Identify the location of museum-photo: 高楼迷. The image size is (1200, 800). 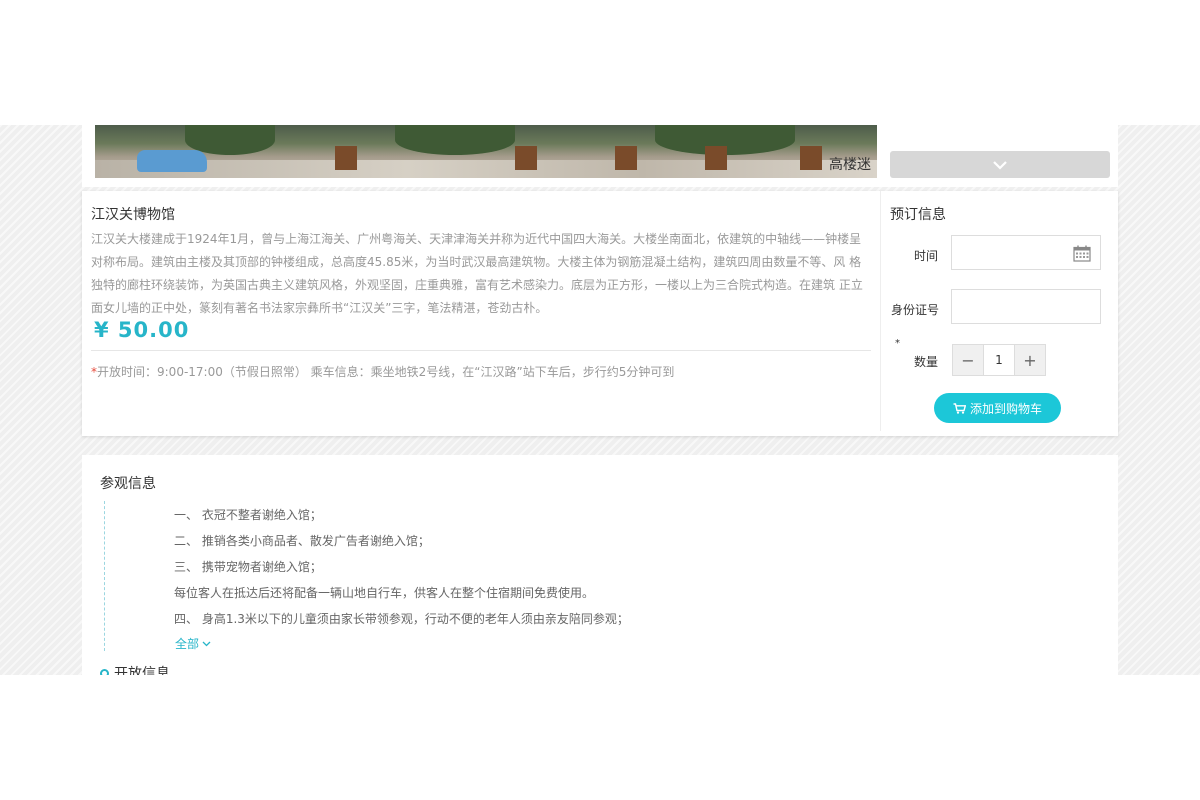
(486, 151).